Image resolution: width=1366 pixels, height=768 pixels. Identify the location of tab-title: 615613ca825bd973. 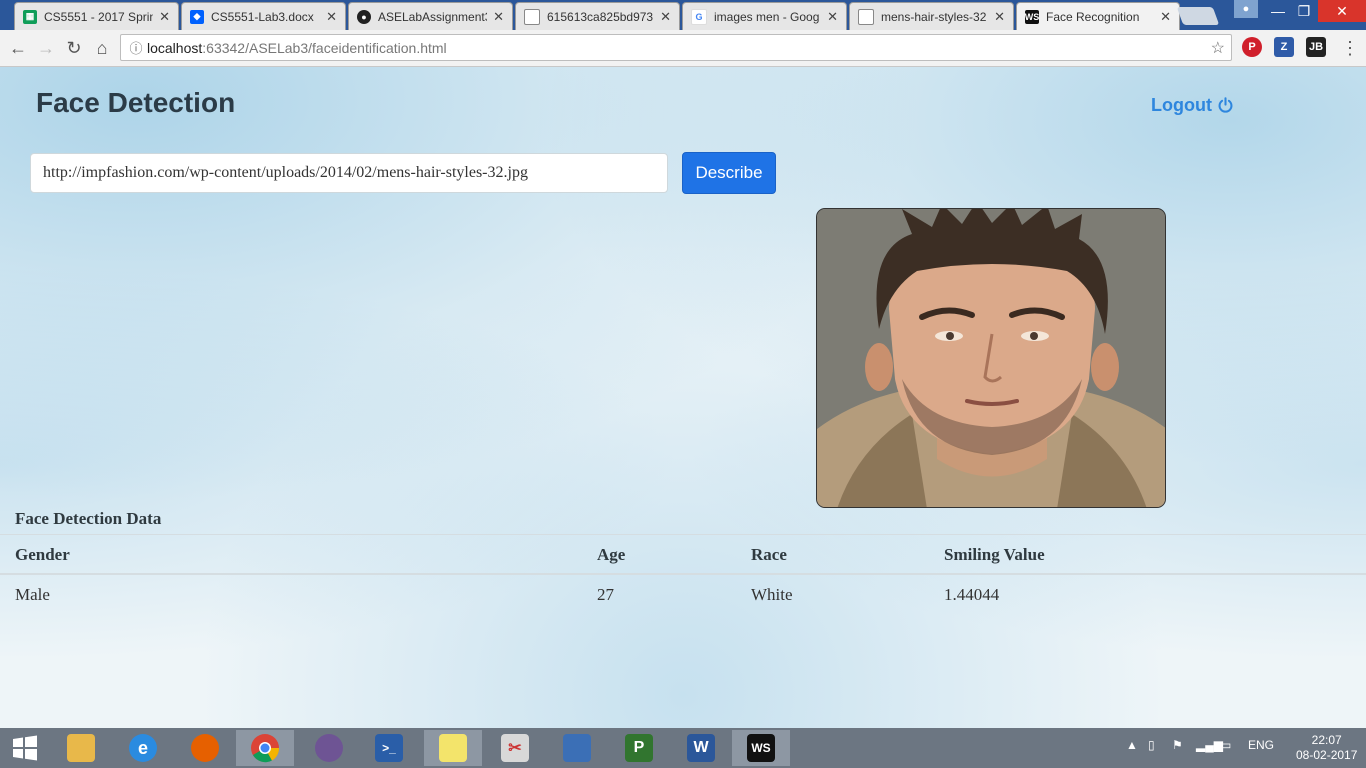
(600, 16).